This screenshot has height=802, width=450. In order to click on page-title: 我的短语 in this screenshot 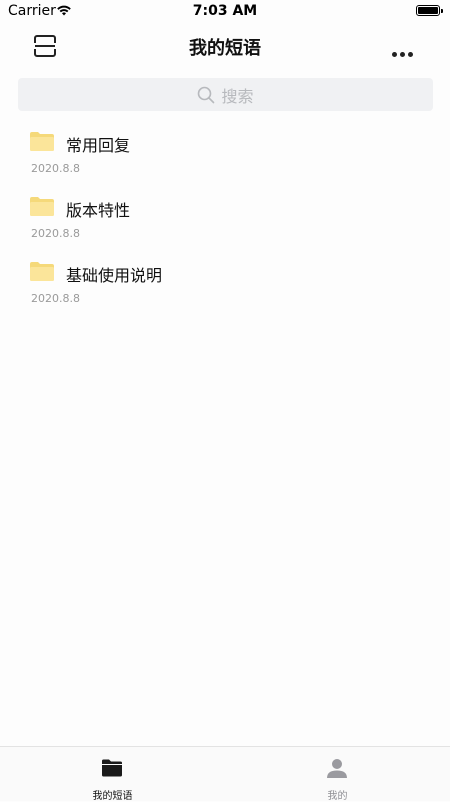, I will do `click(225, 48)`.